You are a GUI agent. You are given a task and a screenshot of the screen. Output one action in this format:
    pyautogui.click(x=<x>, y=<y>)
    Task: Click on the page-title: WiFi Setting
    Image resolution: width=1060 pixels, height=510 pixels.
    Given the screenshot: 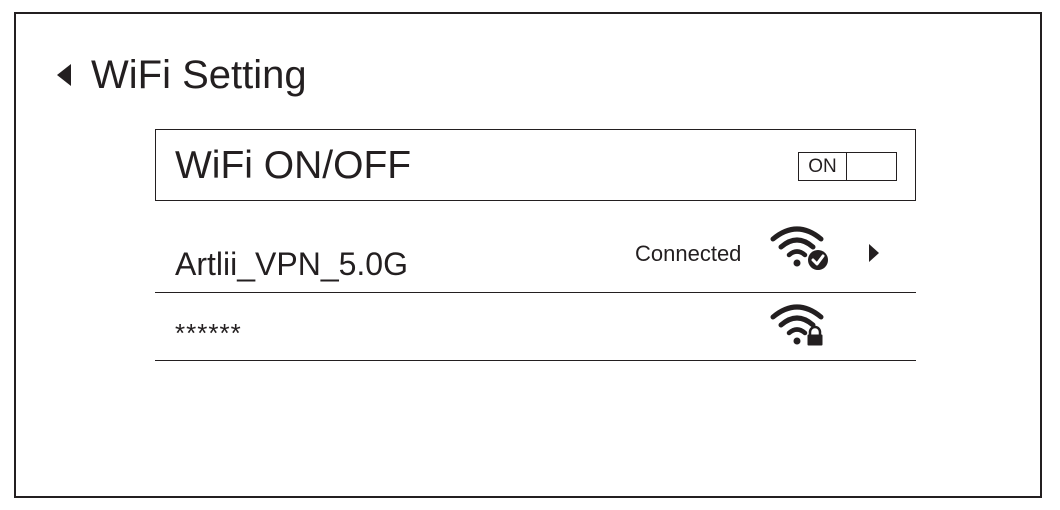 What is the action you would take?
    pyautogui.click(x=199, y=75)
    